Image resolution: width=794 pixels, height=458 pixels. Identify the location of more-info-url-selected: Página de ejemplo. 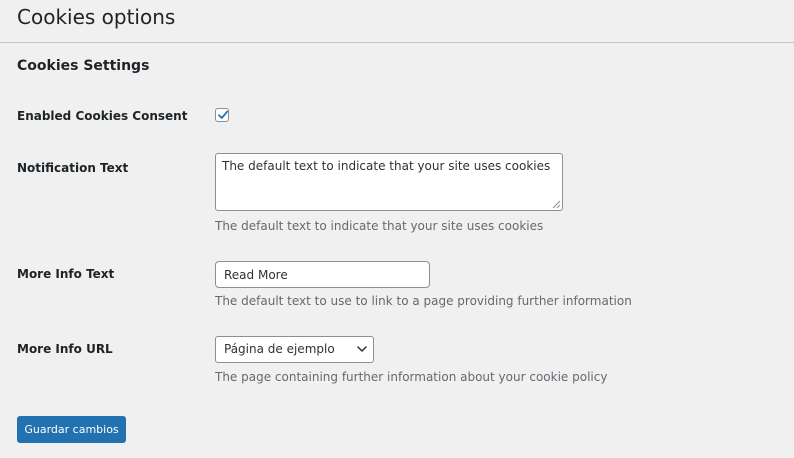
(279, 349).